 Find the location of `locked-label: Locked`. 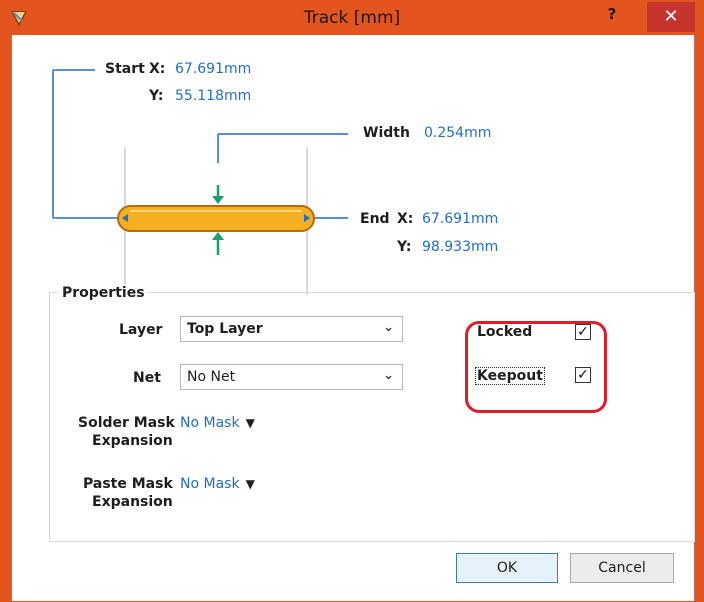

locked-label: Locked is located at coordinates (505, 332).